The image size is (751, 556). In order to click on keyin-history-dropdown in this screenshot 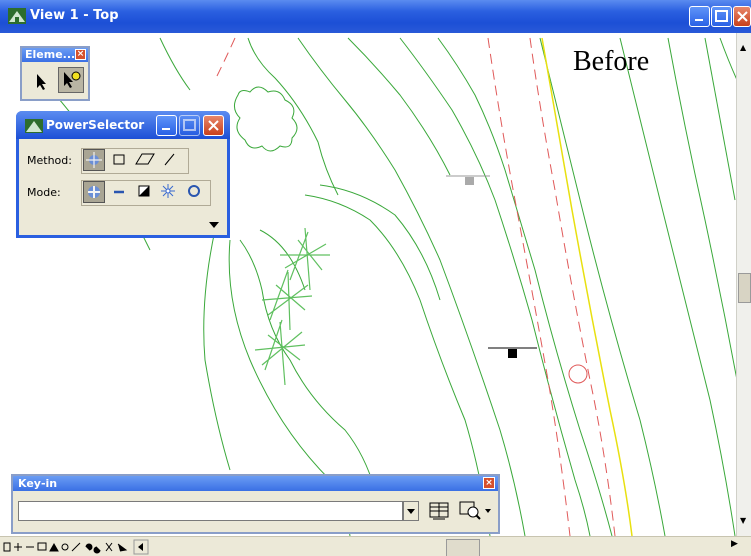, I will do `click(411, 511)`.